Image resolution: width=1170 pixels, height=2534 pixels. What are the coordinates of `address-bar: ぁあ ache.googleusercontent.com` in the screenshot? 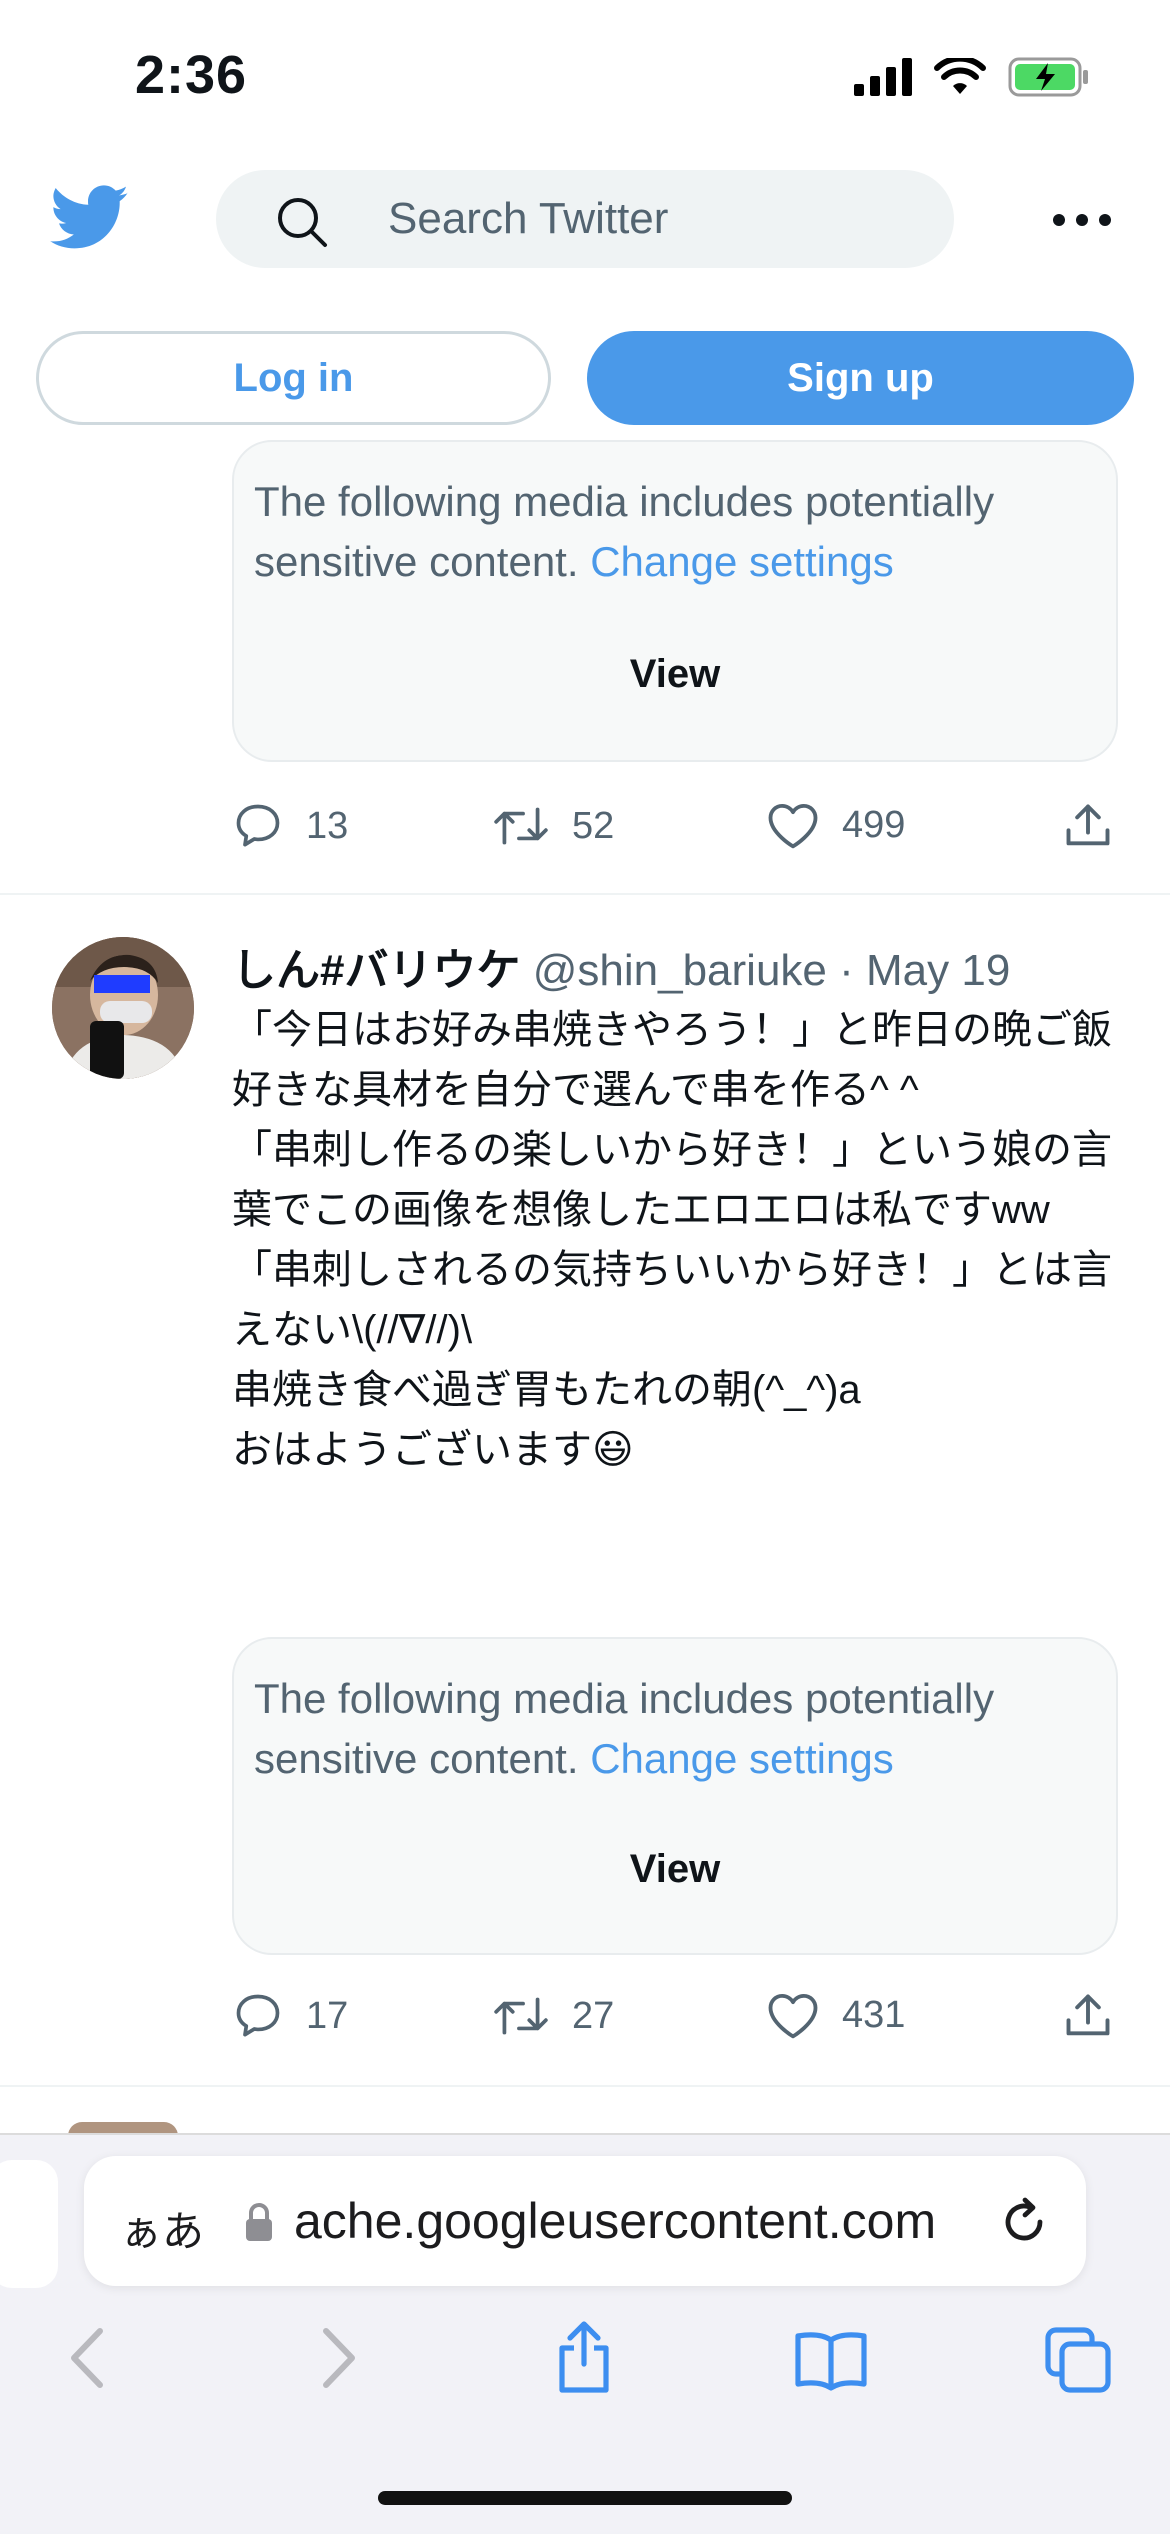 It's located at (585, 2221).